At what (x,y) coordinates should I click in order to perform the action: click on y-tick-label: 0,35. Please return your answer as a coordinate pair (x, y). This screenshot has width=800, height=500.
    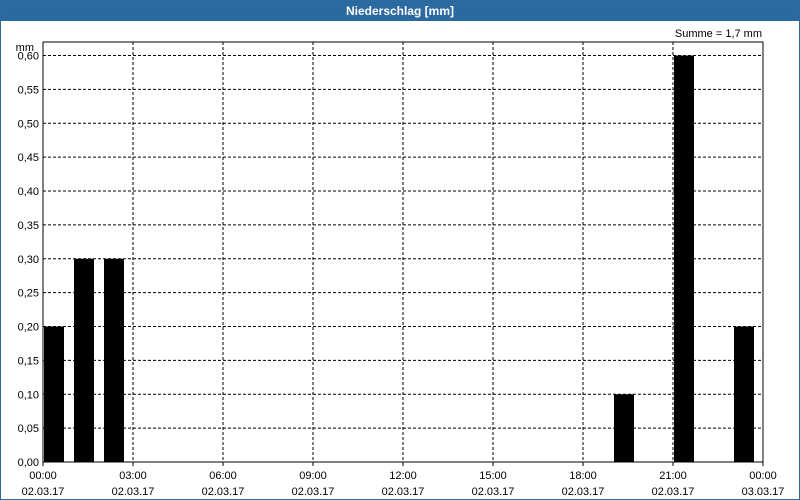
    Looking at the image, I should click on (28, 226).